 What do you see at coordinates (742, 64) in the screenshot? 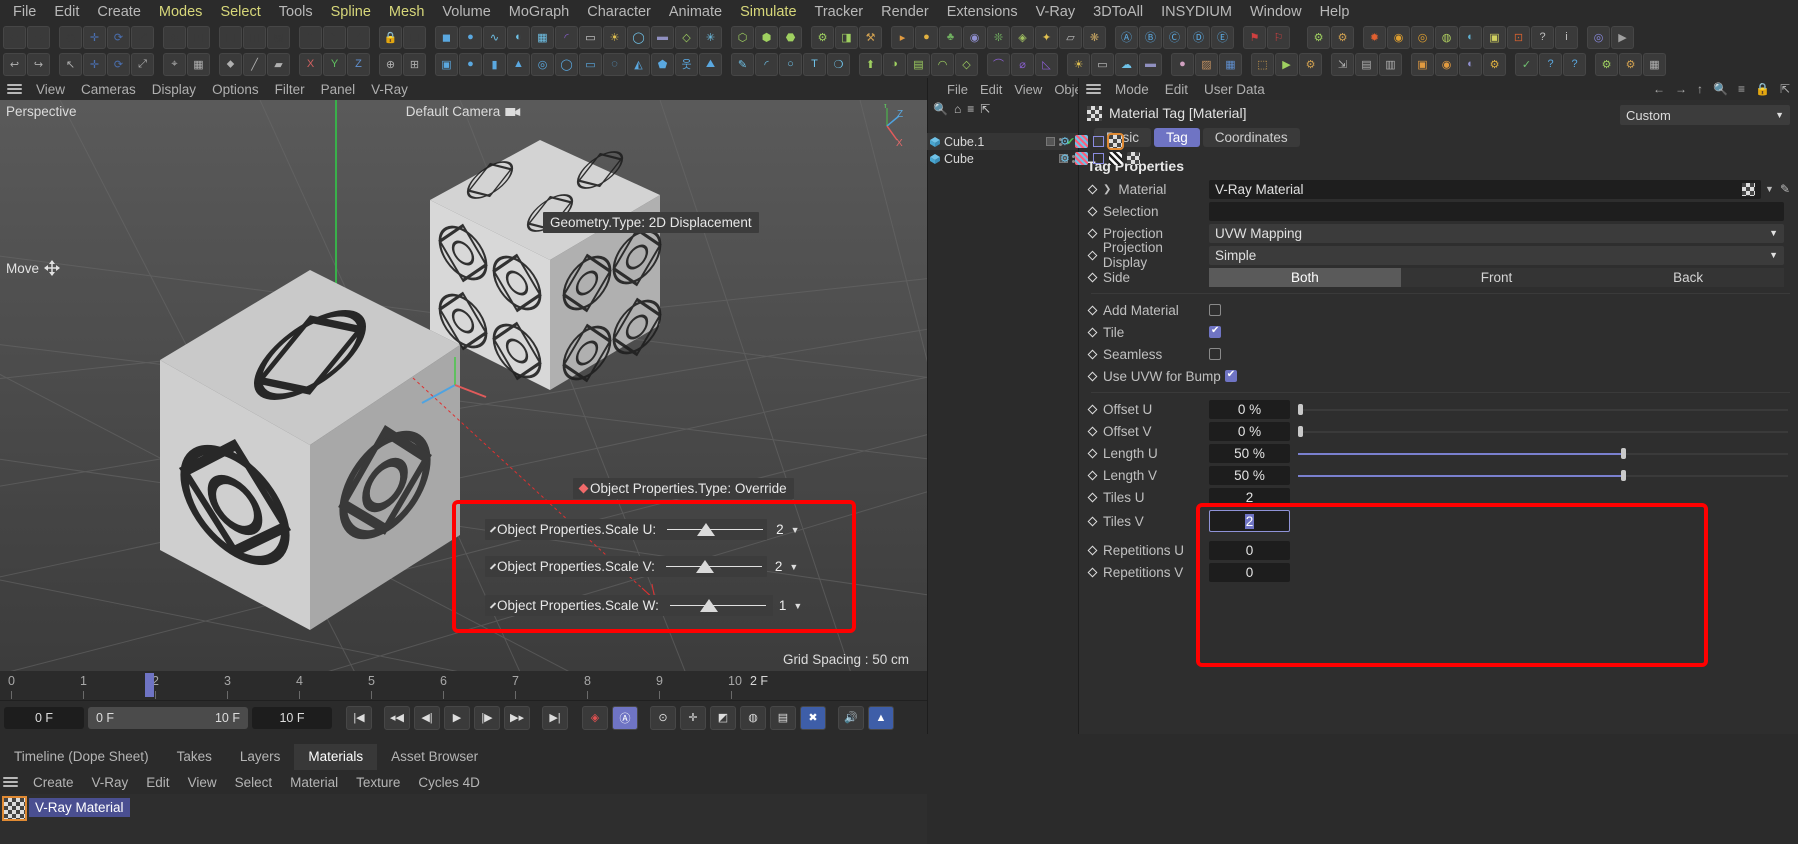
I see `spline-pen-icon: ✎` at bounding box center [742, 64].